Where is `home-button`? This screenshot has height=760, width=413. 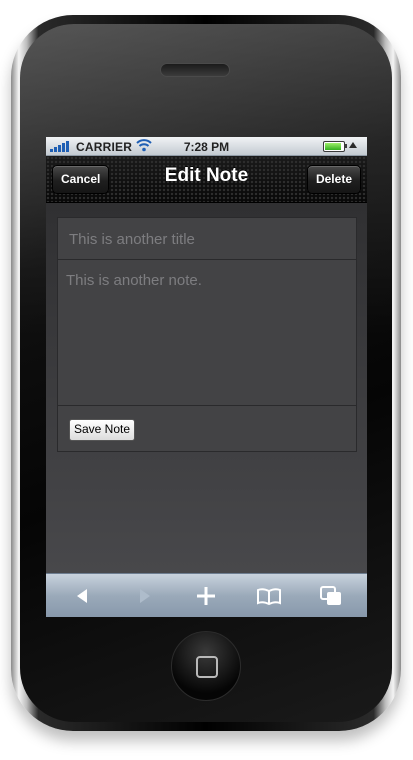
home-button is located at coordinates (206, 666).